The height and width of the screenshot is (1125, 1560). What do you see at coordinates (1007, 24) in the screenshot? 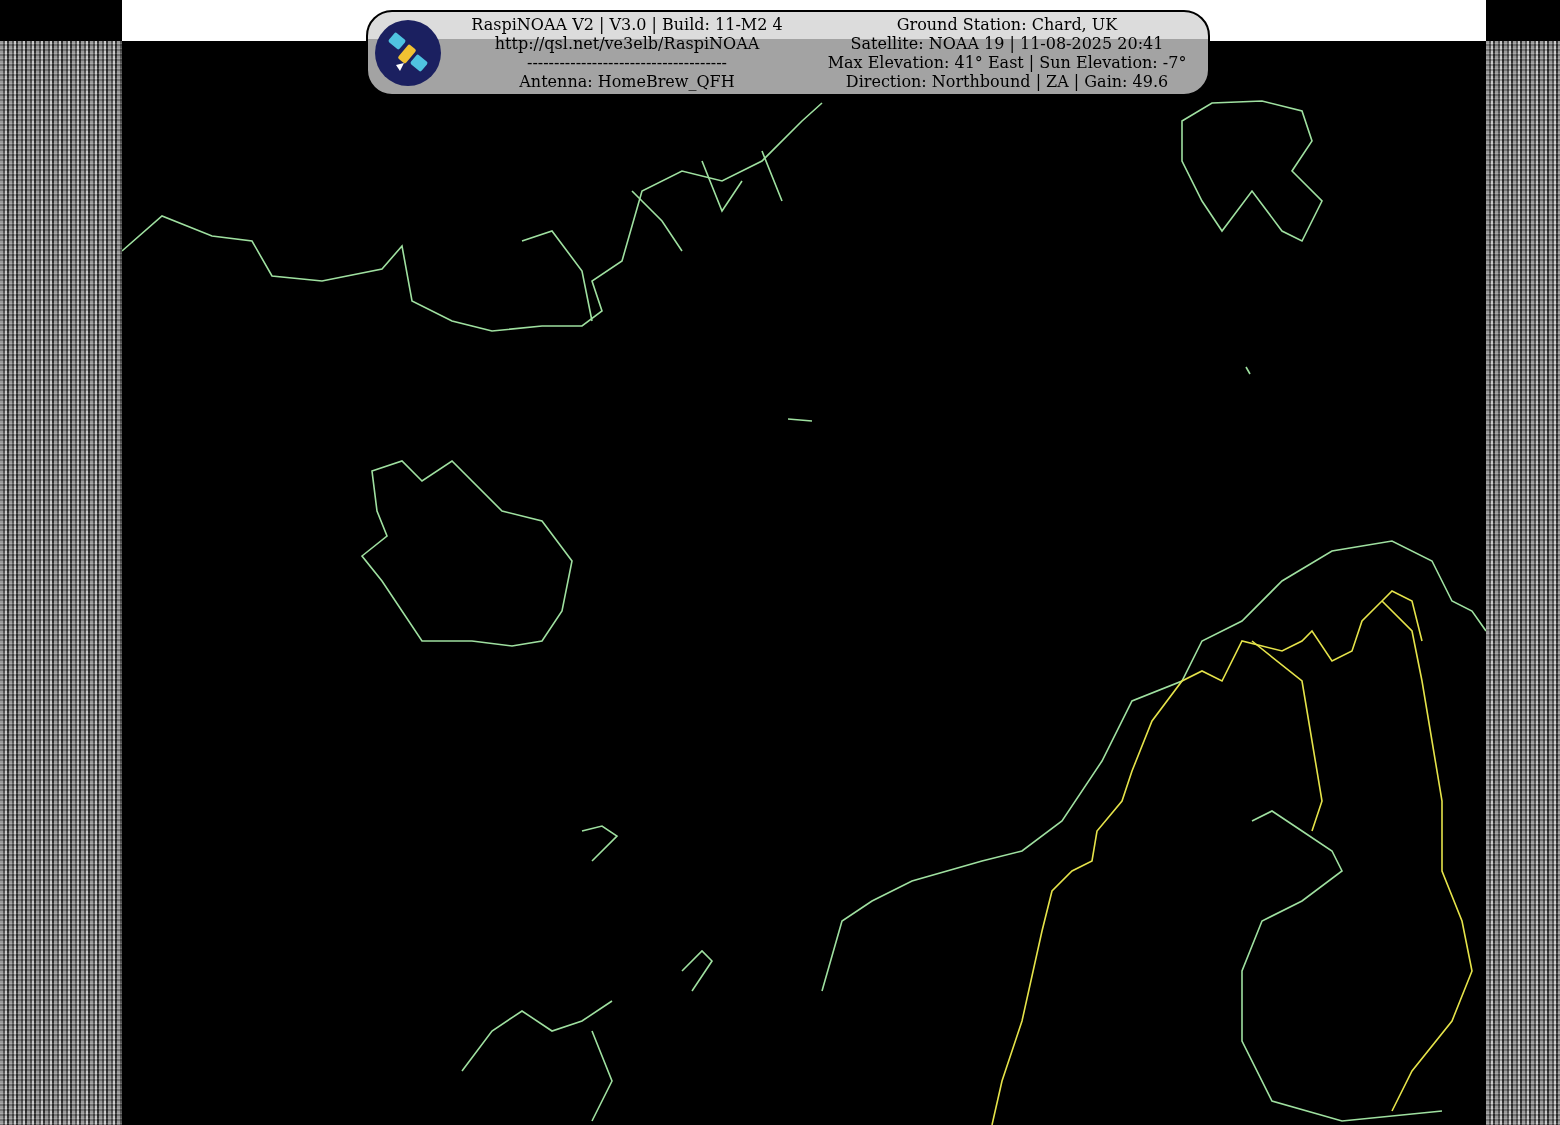
I see `header-text: Ground Station: Chard, UK` at bounding box center [1007, 24].